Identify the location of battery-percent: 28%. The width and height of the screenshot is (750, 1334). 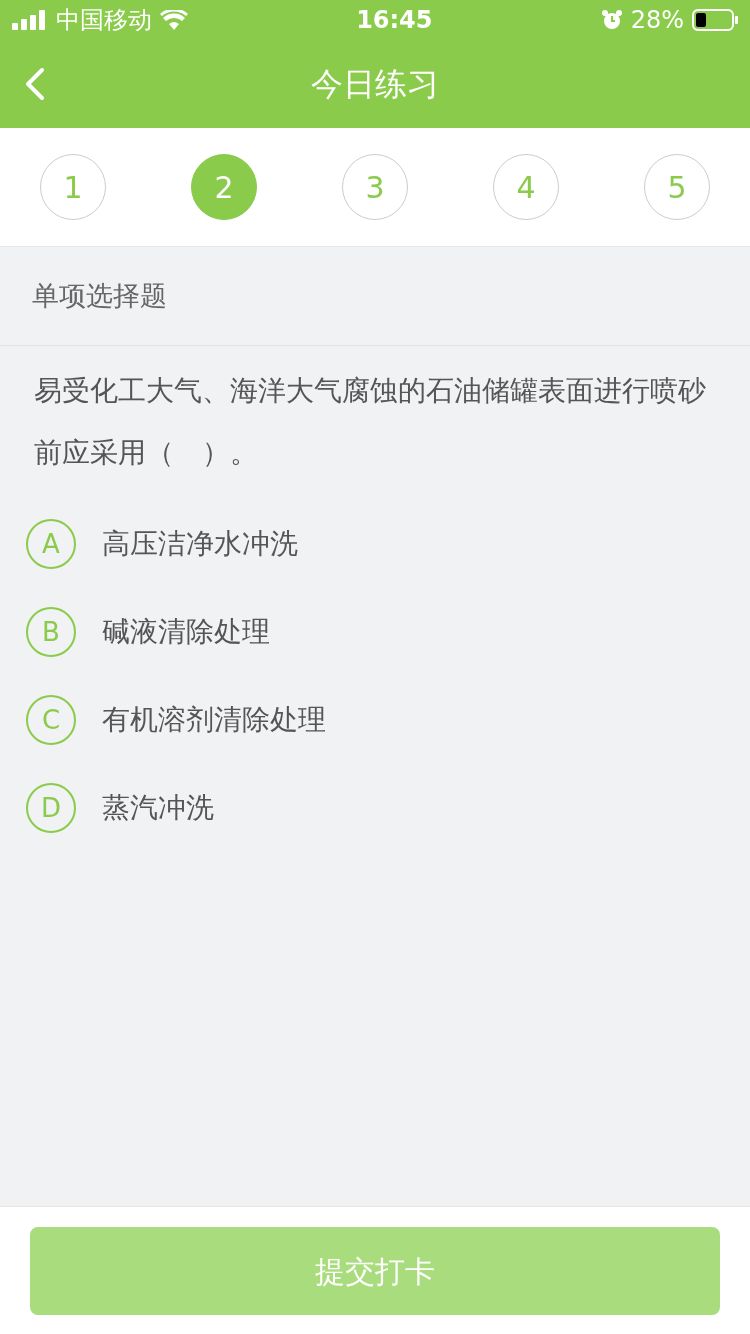
(657, 20).